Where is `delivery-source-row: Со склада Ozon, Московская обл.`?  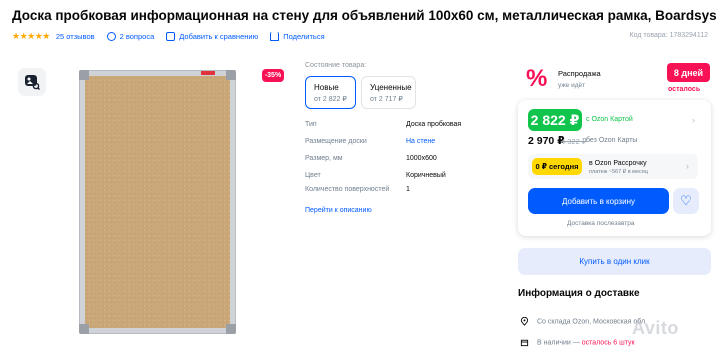
delivery-source-row: Со склада Ozon, Московская обл. is located at coordinates (583, 321).